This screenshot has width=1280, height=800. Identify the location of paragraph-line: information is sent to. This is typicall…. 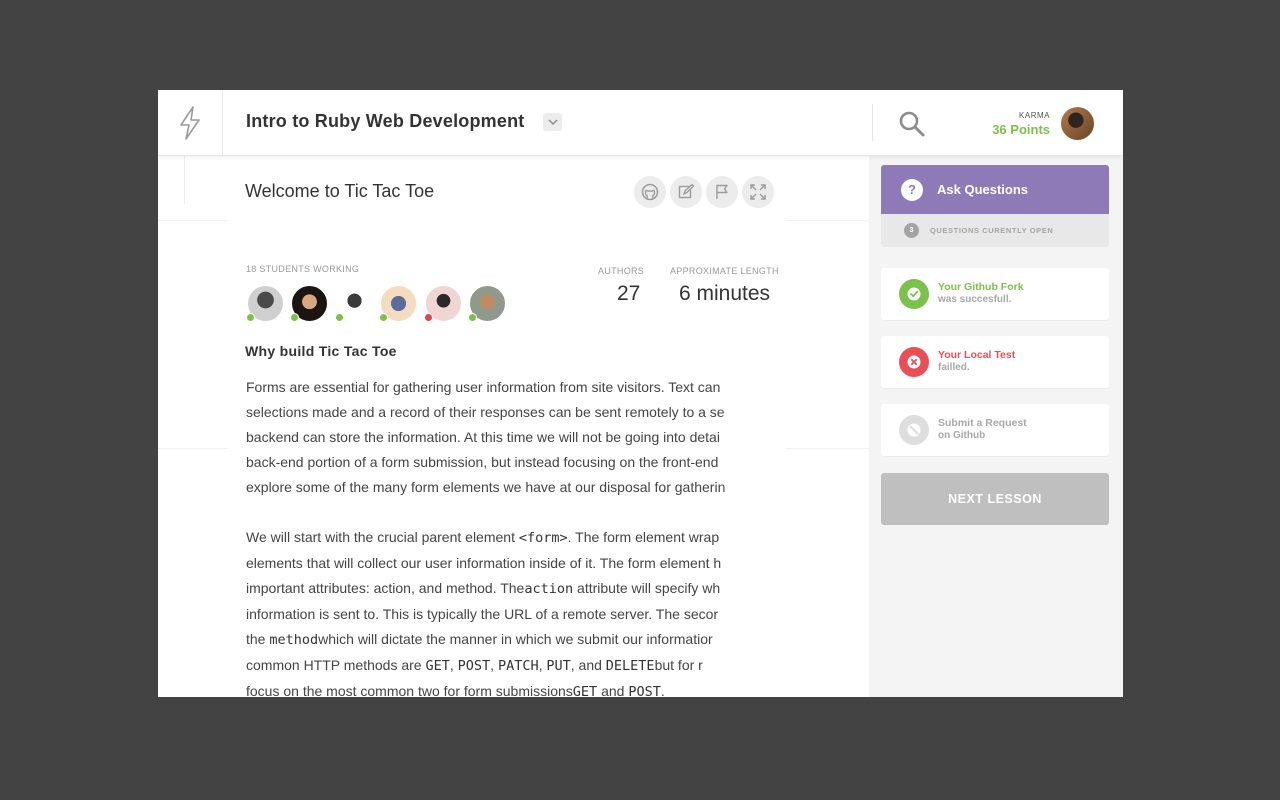
(482, 614).